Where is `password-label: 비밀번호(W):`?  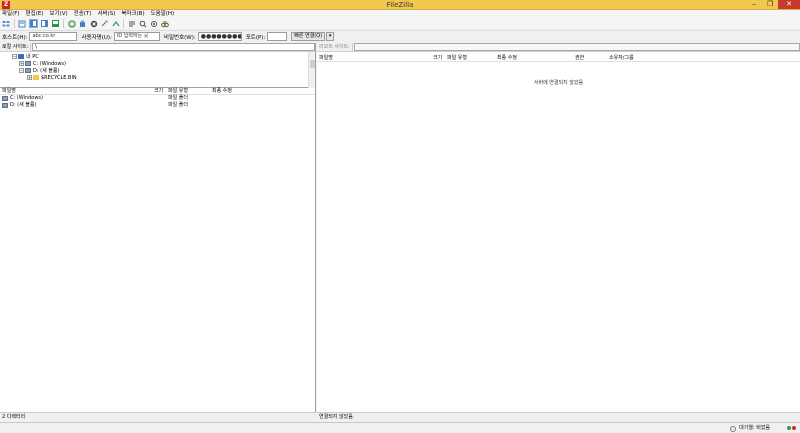 password-label: 비밀번호(W): is located at coordinates (179, 37).